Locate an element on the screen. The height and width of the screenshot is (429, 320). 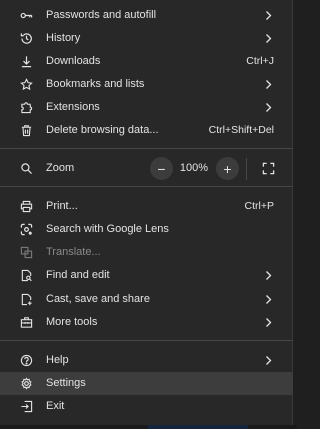
menu-item-shortcut: Ctrl+P is located at coordinates (259, 206).